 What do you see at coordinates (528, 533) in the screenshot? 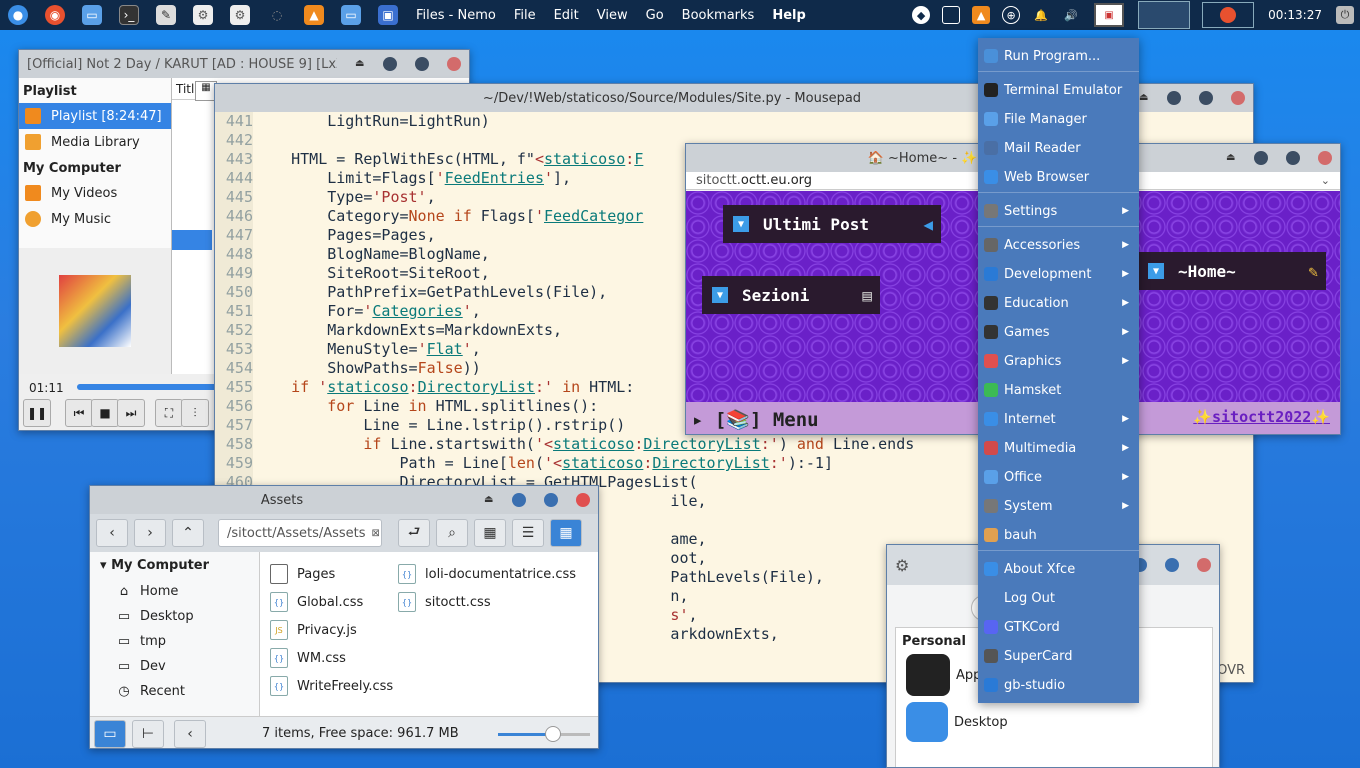
I see `list-view-button: ☰` at bounding box center [528, 533].